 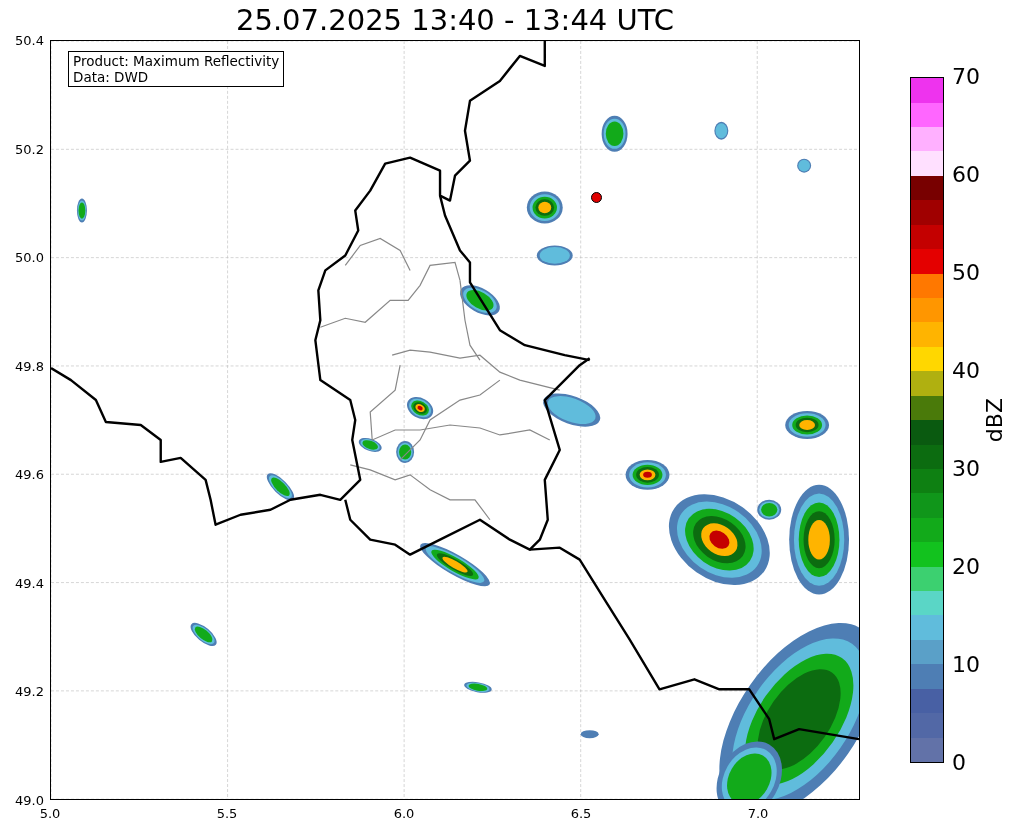 What do you see at coordinates (404, 813) in the screenshot?
I see `axis-tick-label: 6.0` at bounding box center [404, 813].